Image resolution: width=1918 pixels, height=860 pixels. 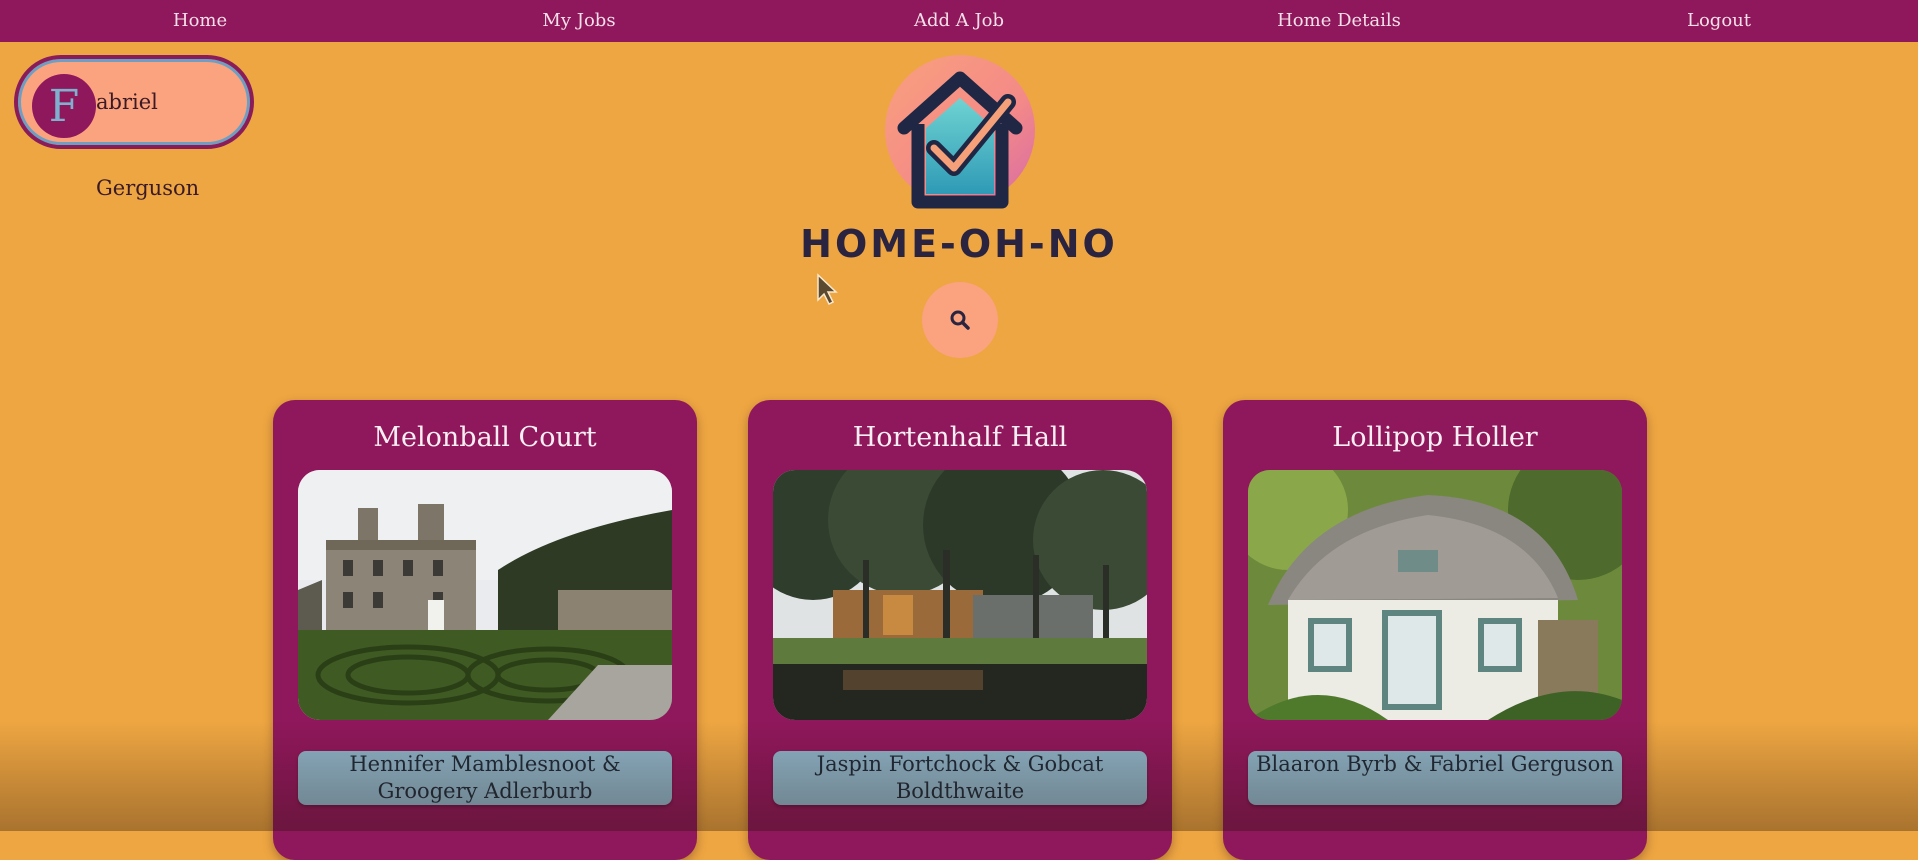 I want to click on home-card-title: Melonball Court, so click(x=485, y=437).